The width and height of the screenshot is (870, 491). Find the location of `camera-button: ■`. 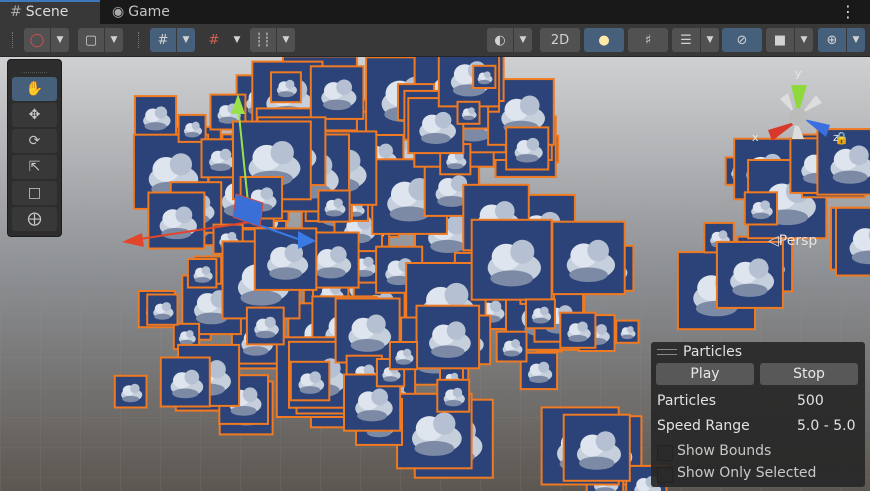

camera-button: ■ is located at coordinates (780, 40).